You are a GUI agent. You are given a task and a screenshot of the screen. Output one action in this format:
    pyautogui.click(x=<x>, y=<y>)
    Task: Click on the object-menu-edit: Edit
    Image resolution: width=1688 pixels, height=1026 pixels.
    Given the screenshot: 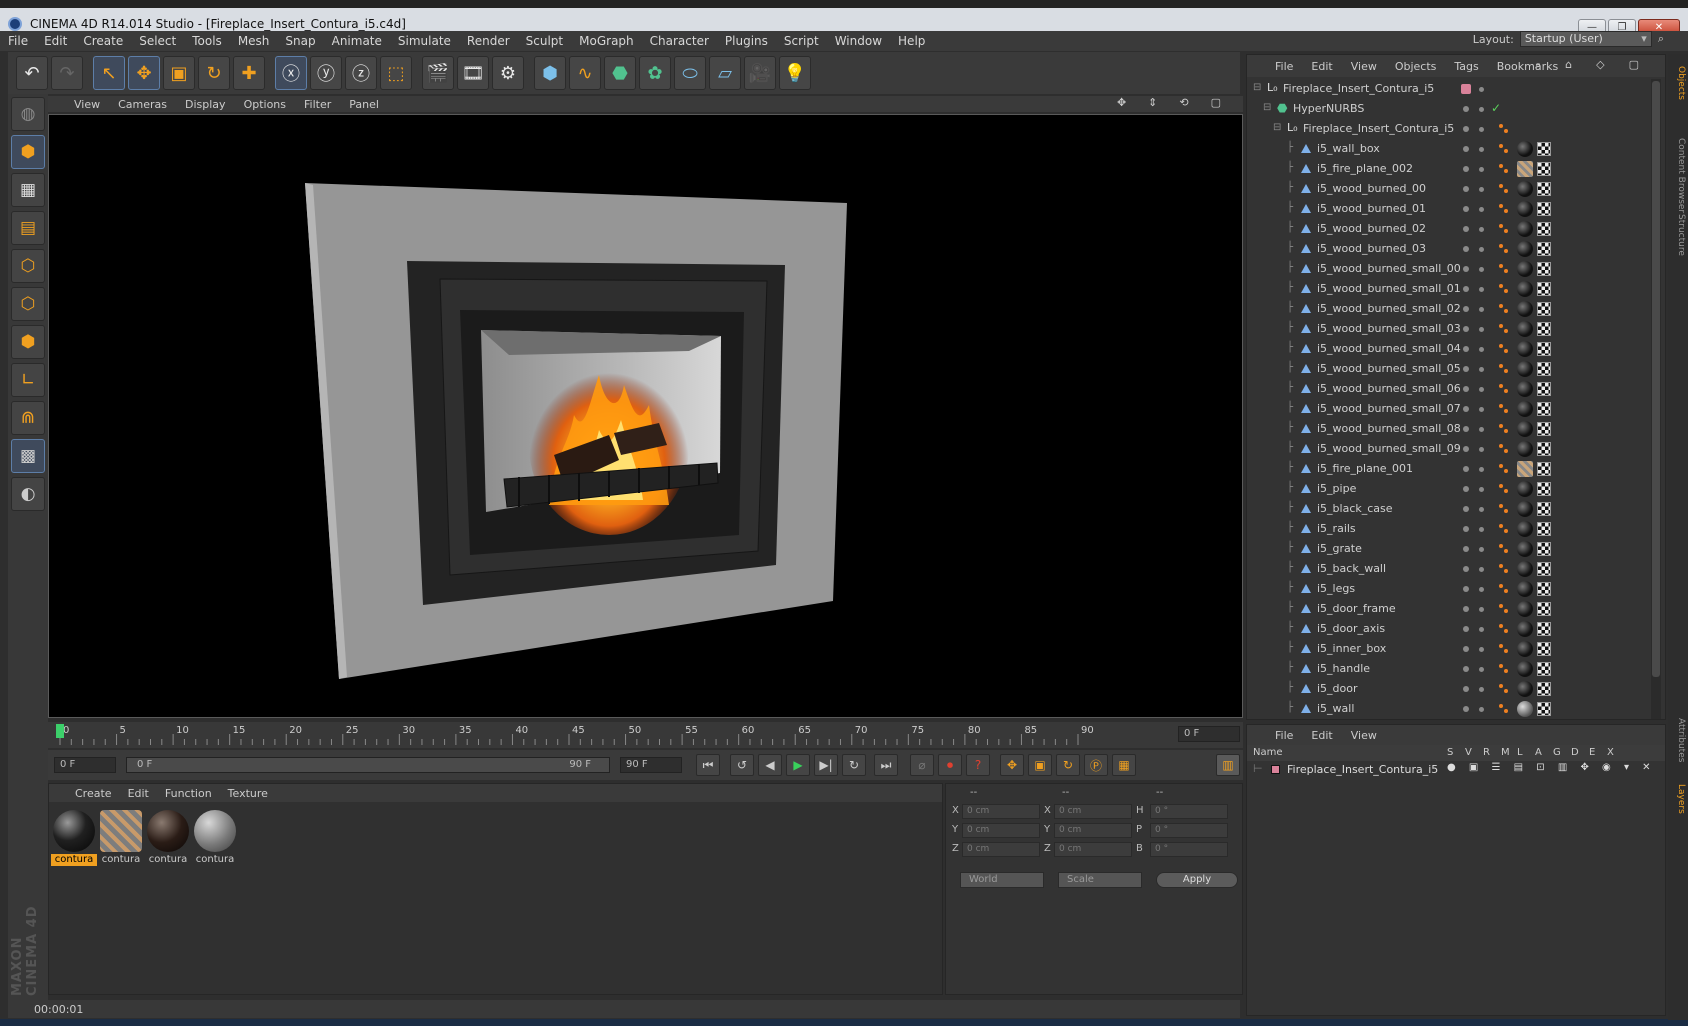 What is the action you would take?
    pyautogui.click(x=1321, y=66)
    